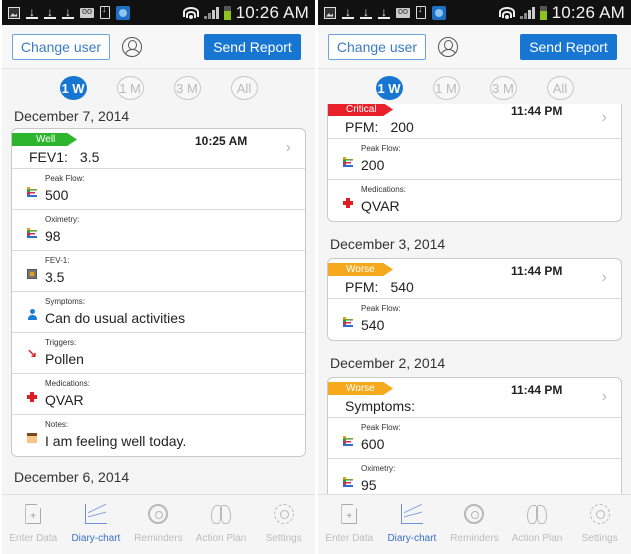 The width and height of the screenshot is (631, 554). I want to click on row-label: Symptoms:, so click(65, 301).